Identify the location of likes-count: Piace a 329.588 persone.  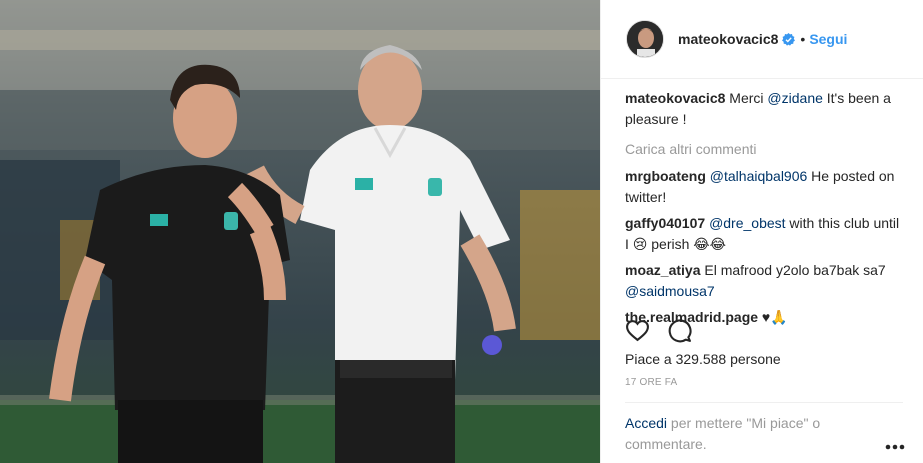
(703, 359).